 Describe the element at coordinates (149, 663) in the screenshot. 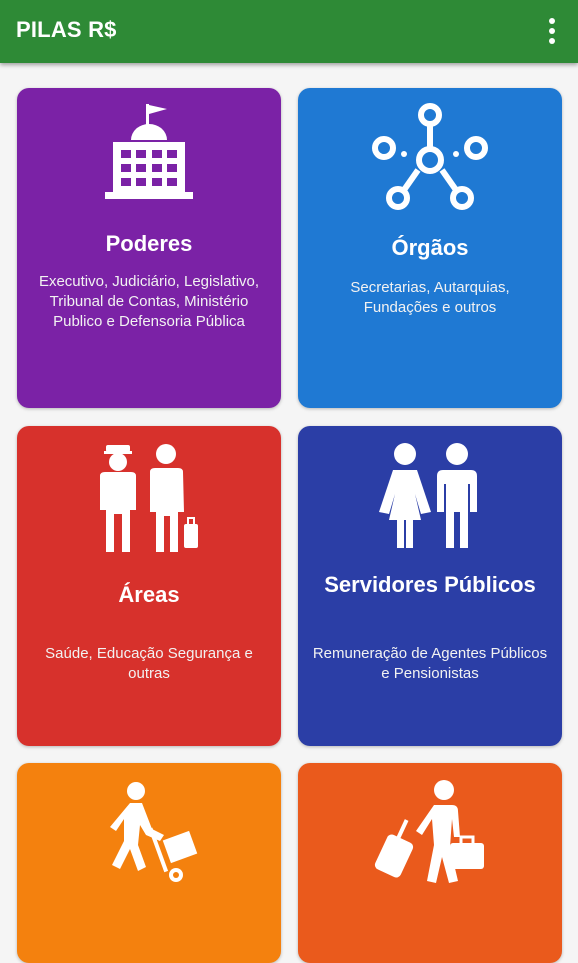

I see `card-description: Saúde, Educação Segurança e outras` at that location.